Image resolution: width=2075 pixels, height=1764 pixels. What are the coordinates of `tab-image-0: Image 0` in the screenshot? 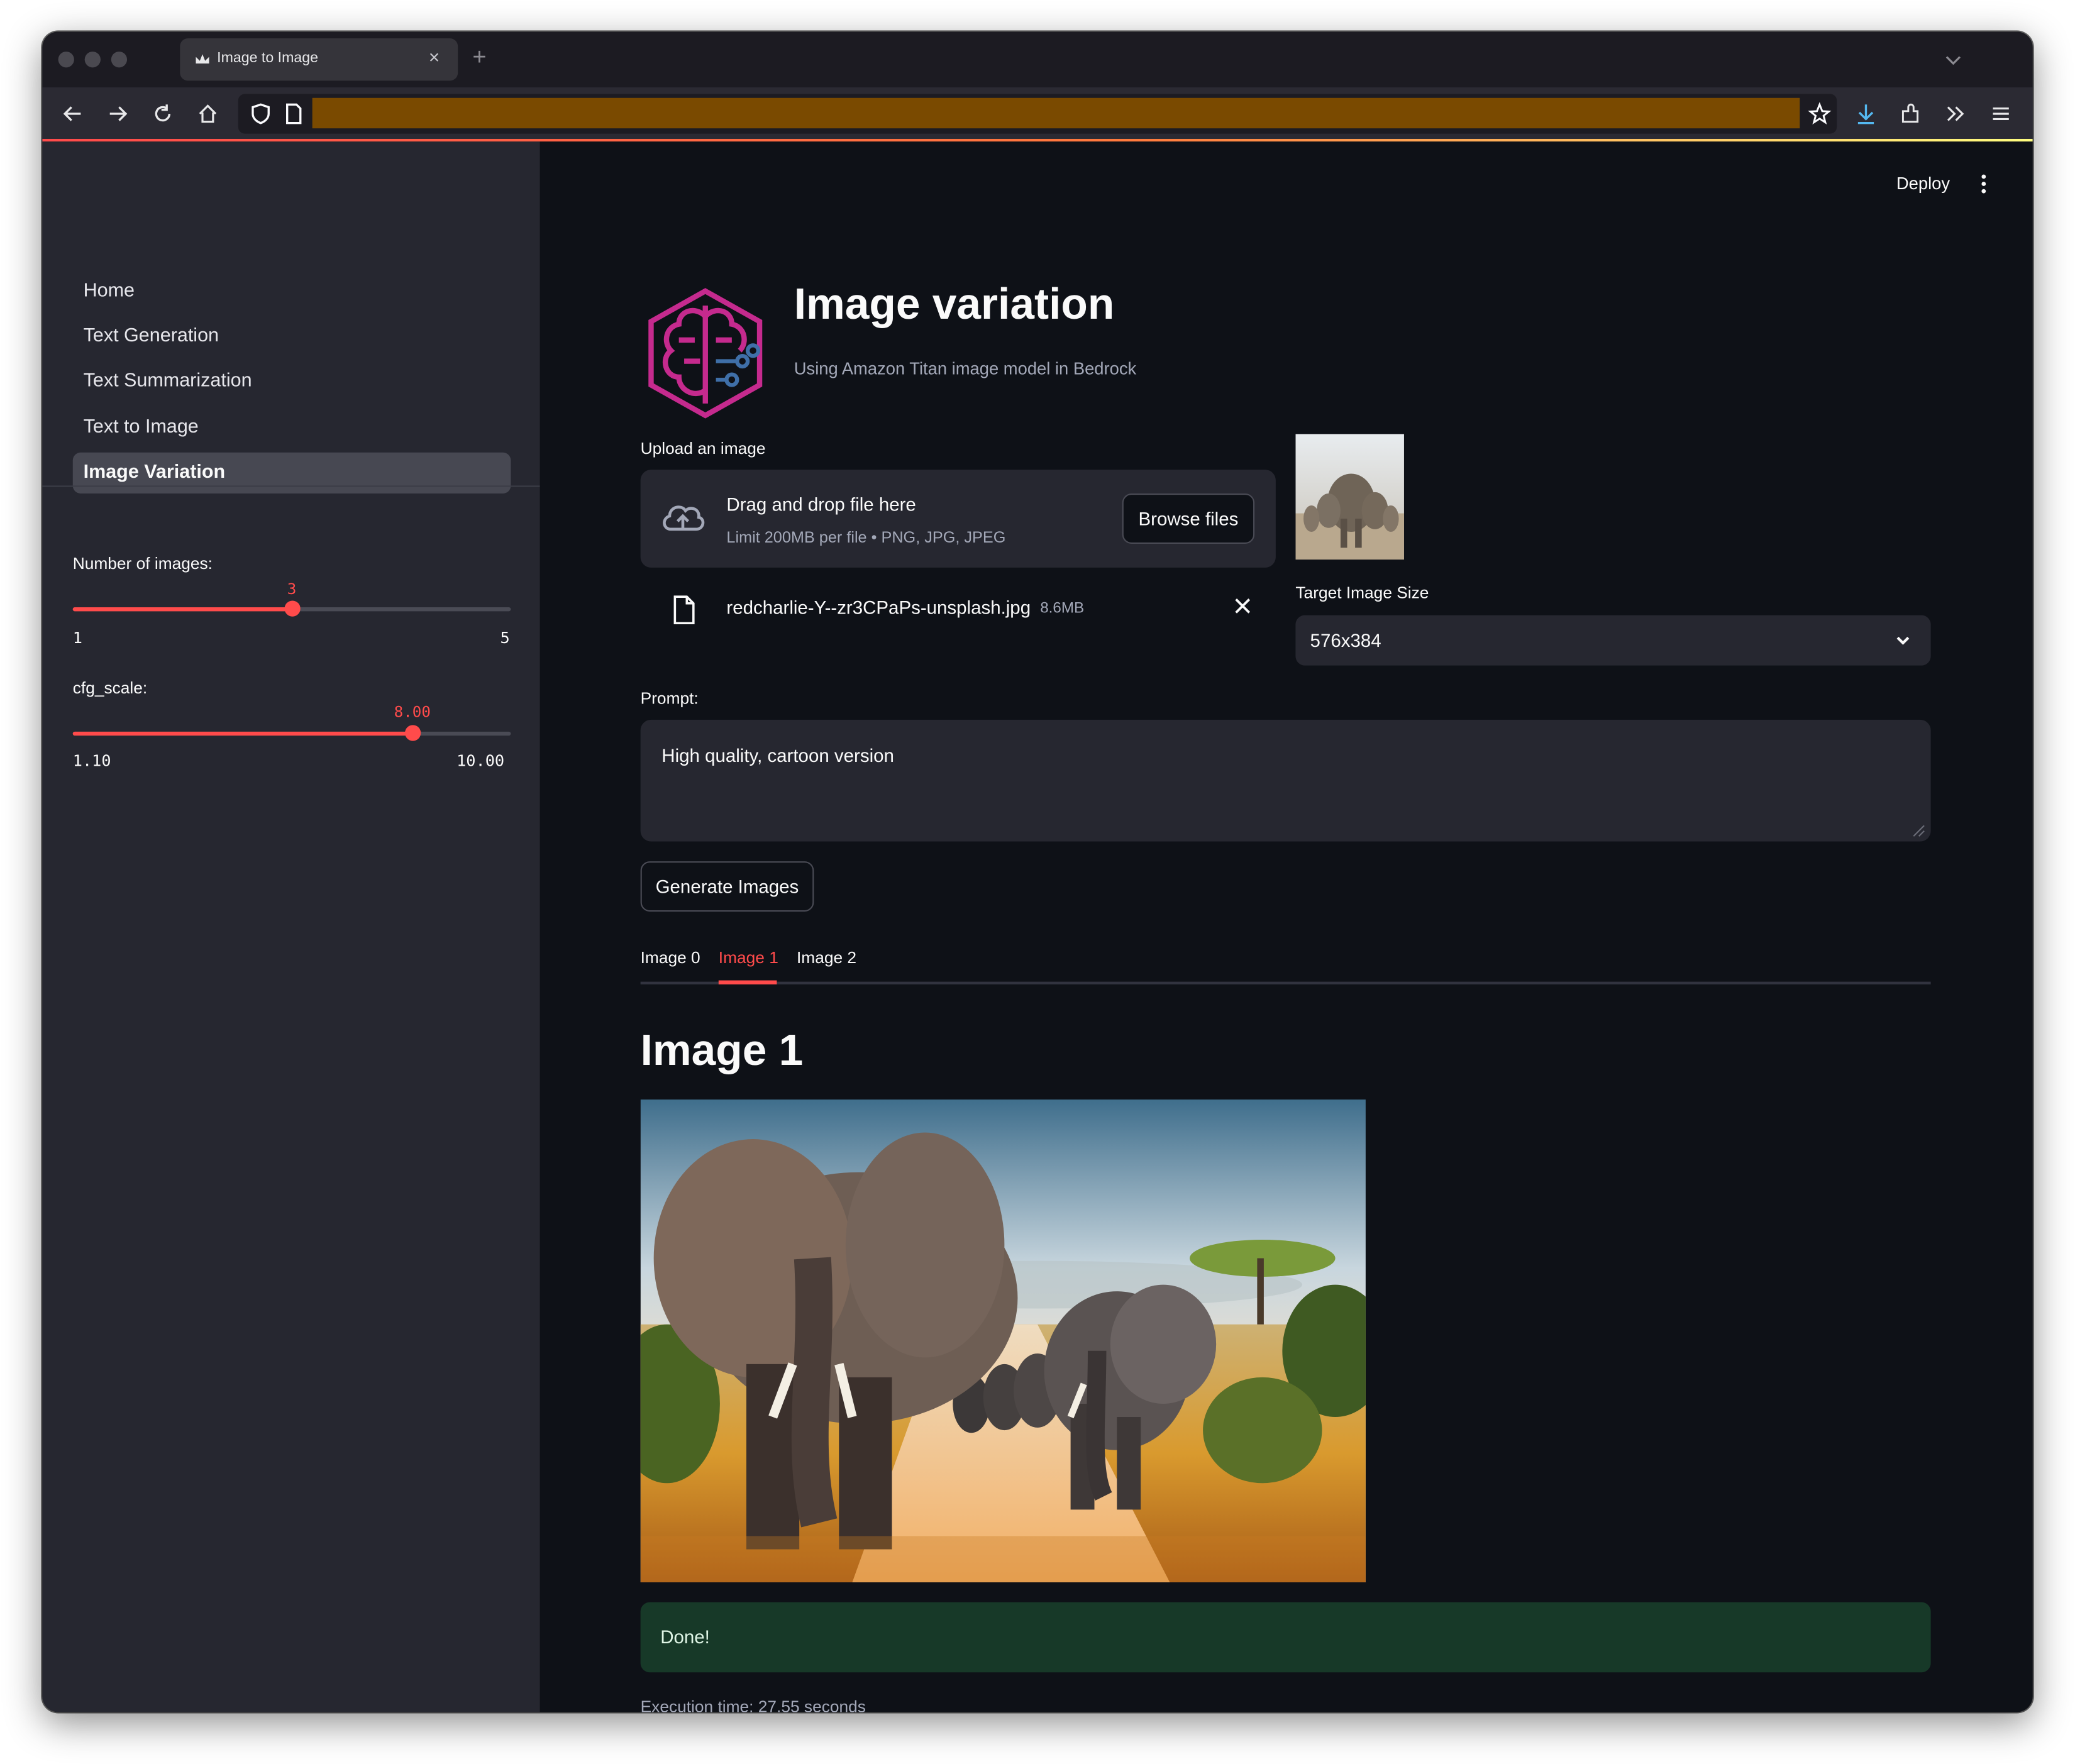 It's located at (670, 958).